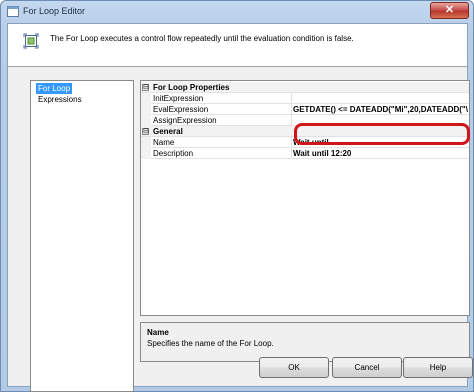  I want to click on property-help-panel: Name Specifies the name of the For Loop., so click(305, 342).